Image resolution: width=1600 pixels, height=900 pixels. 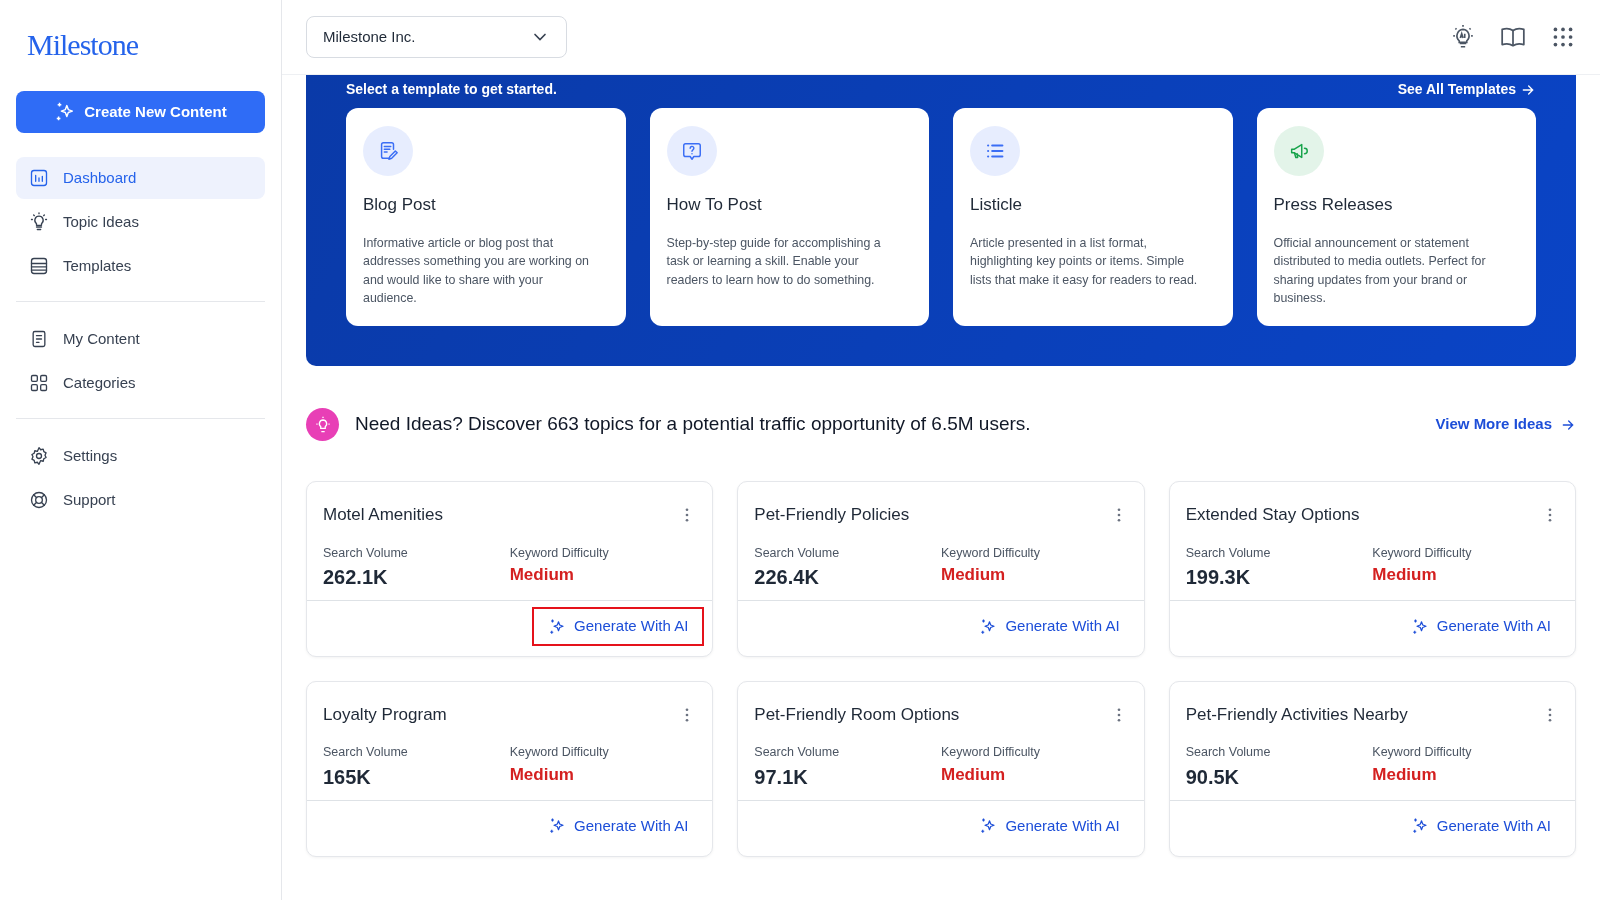 I want to click on template-description: Step-by-step guide for accomplishing a task or learning a skill. Enable your readers to learn how to do something., so click(x=774, y=261).